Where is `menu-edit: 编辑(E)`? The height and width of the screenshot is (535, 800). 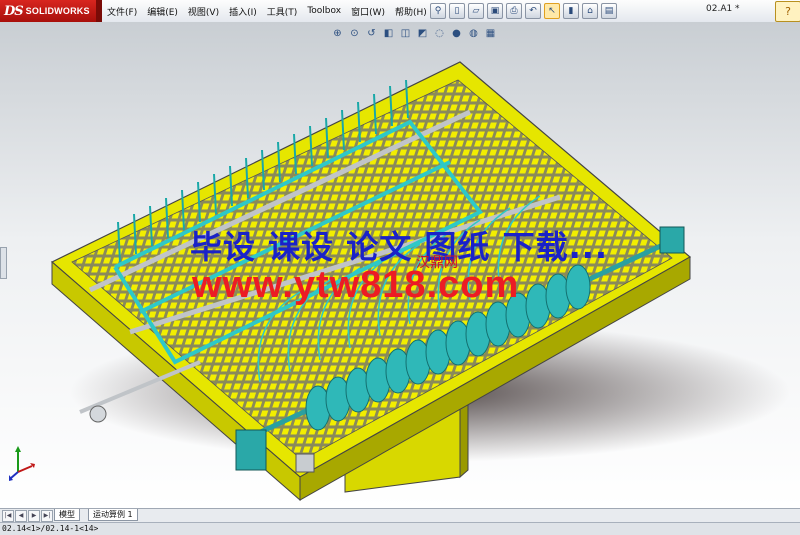 menu-edit: 编辑(E) is located at coordinates (162, 11).